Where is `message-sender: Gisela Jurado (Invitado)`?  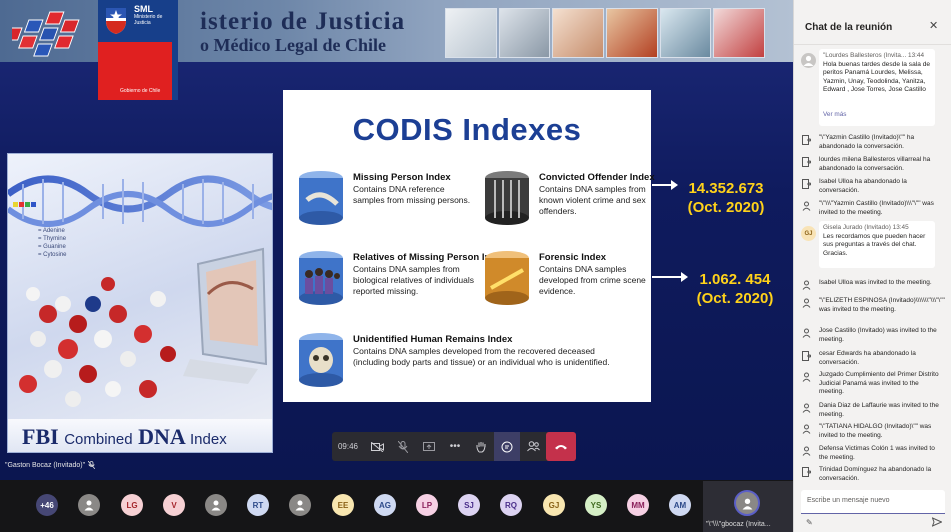 message-sender: Gisela Jurado (Invitado) is located at coordinates (857, 227).